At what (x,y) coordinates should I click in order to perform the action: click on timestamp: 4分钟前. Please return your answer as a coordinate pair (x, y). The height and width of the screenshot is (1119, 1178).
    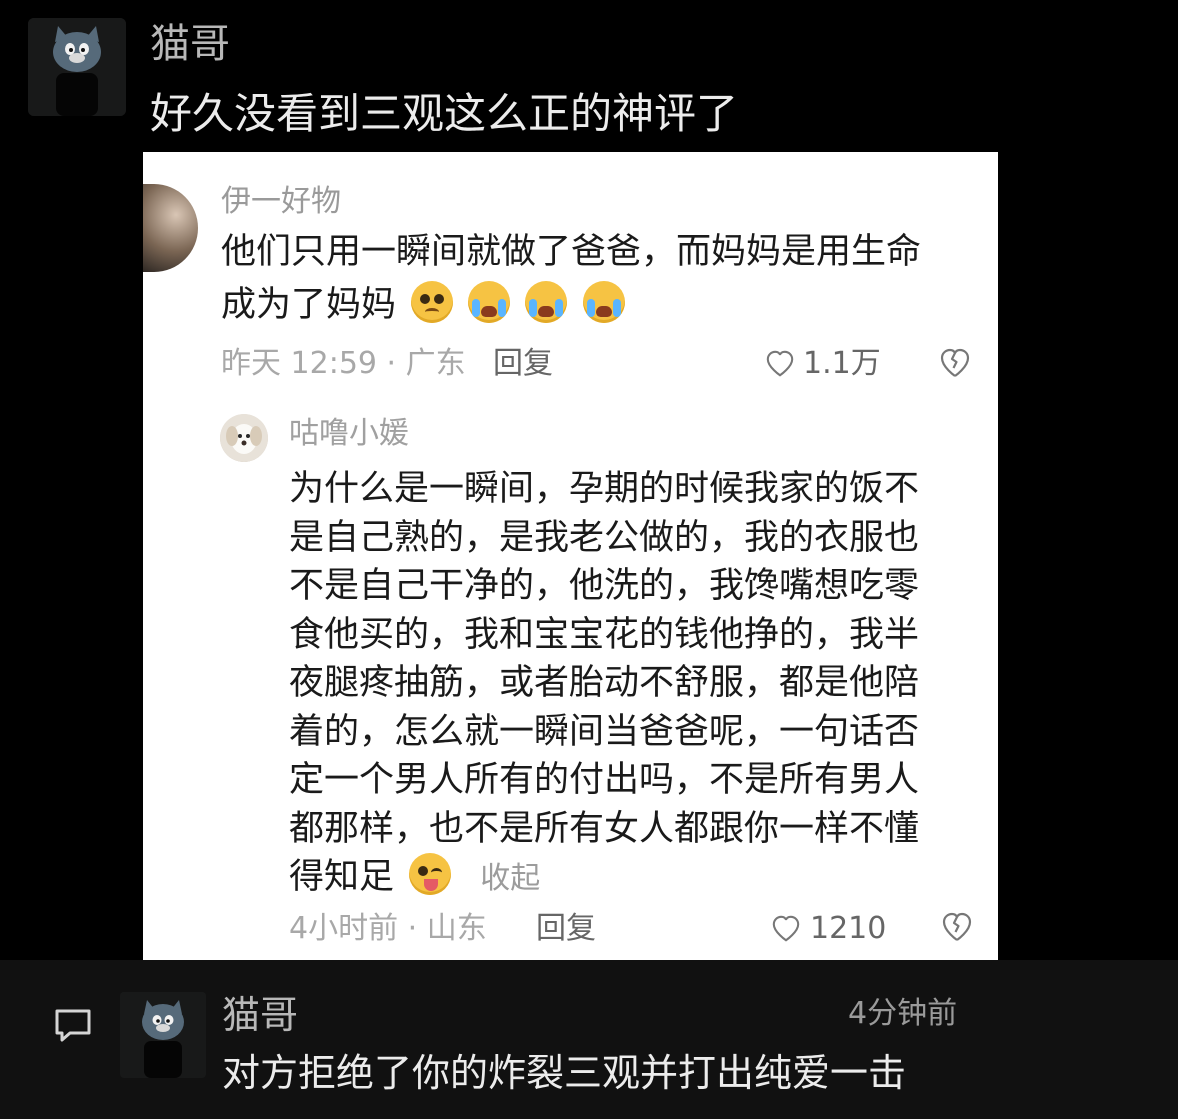
    Looking at the image, I should click on (903, 1013).